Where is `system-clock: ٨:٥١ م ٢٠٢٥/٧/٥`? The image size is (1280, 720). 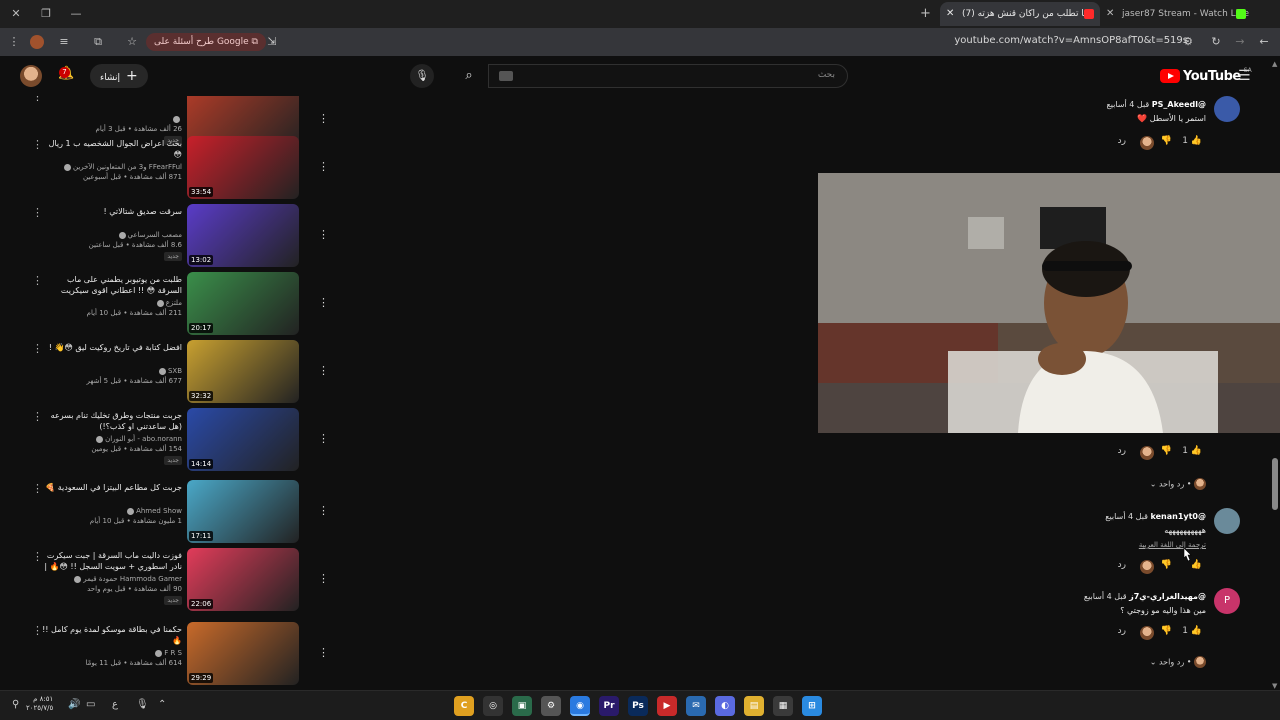
system-clock: ٨:٥١ م ٢٠٢٥/٧/٥ is located at coordinates (39, 704).